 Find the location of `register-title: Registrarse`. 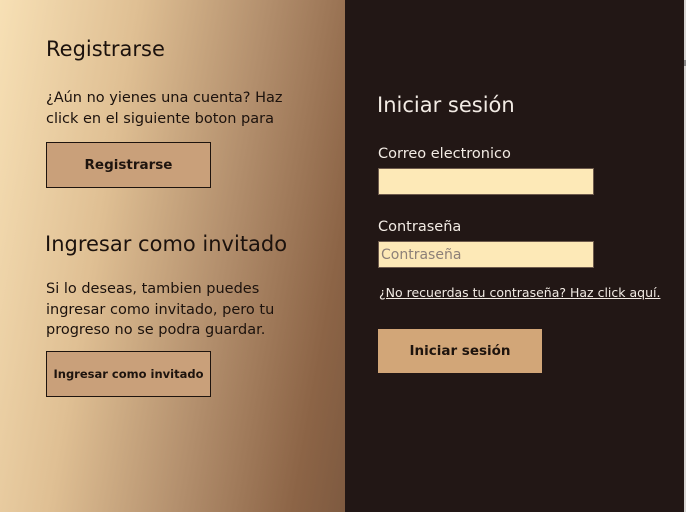

register-title: Registrarse is located at coordinates (105, 49).